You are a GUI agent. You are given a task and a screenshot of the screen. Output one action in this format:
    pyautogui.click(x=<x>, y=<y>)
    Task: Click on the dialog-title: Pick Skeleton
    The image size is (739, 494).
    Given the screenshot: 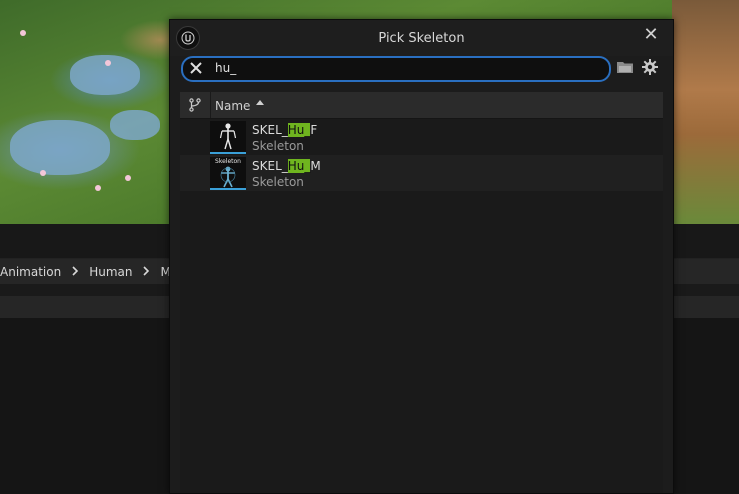 What is the action you would take?
    pyautogui.click(x=421, y=38)
    